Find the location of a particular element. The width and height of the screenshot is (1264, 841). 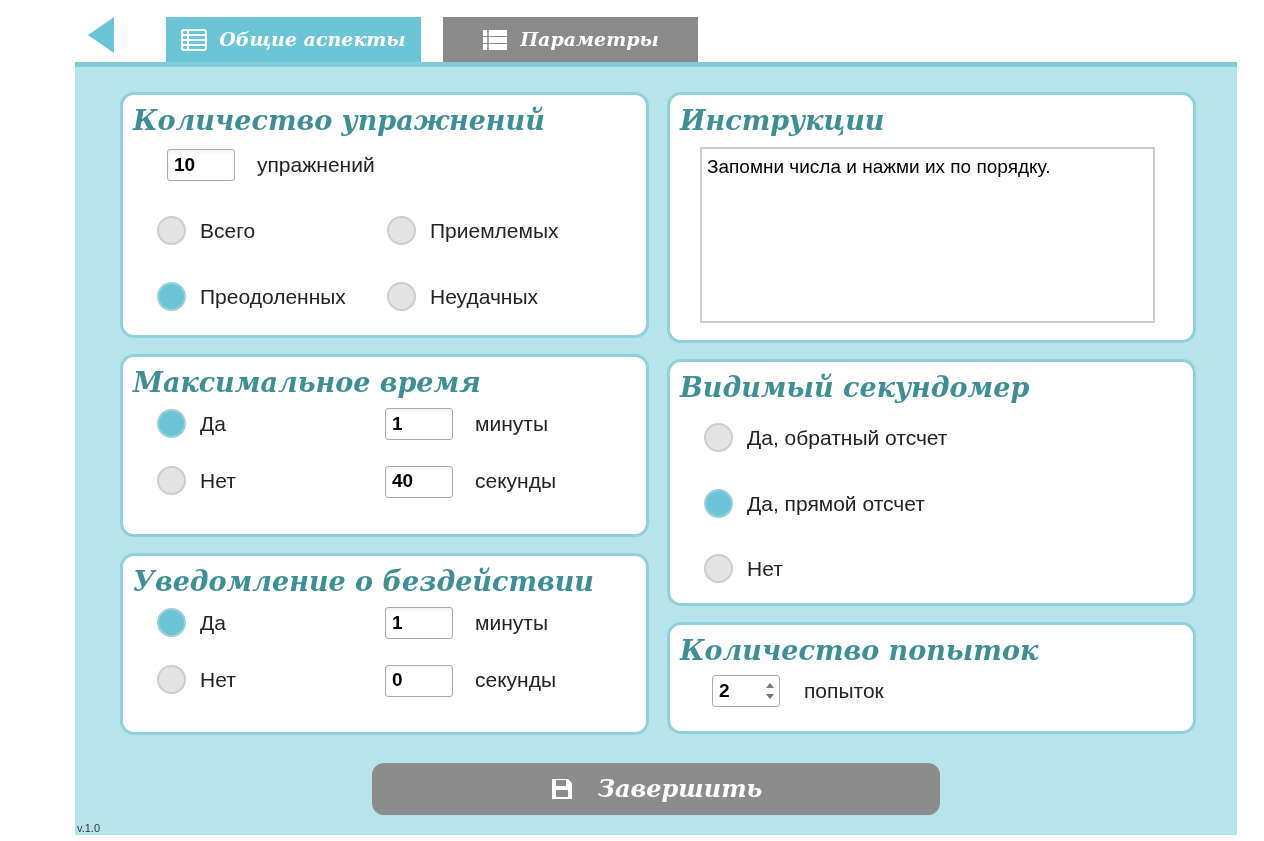

number-field: 10 is located at coordinates (201, 165).